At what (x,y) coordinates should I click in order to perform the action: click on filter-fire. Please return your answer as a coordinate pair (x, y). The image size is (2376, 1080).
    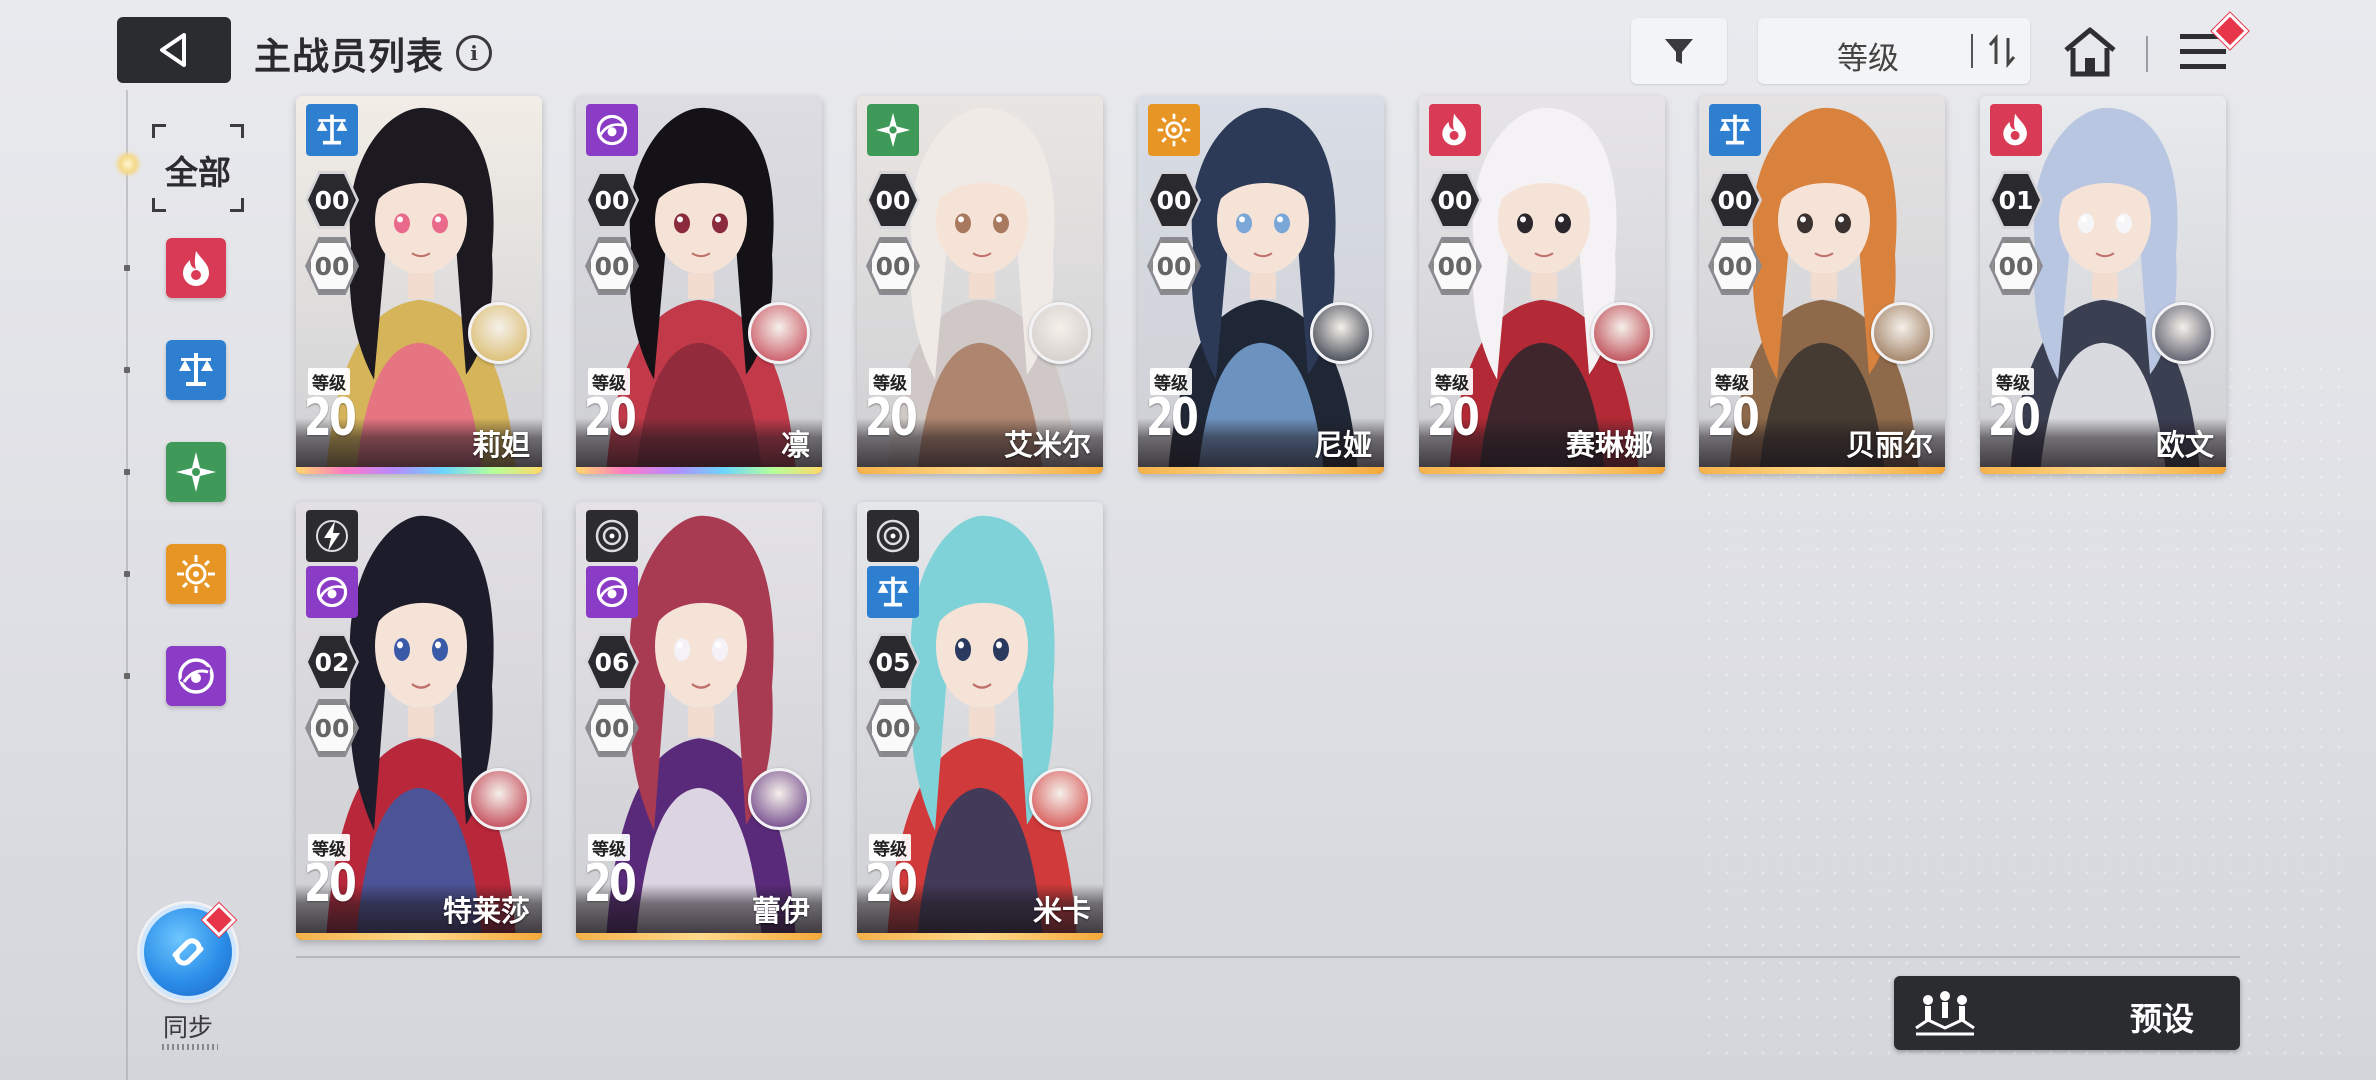
    Looking at the image, I should click on (196, 268).